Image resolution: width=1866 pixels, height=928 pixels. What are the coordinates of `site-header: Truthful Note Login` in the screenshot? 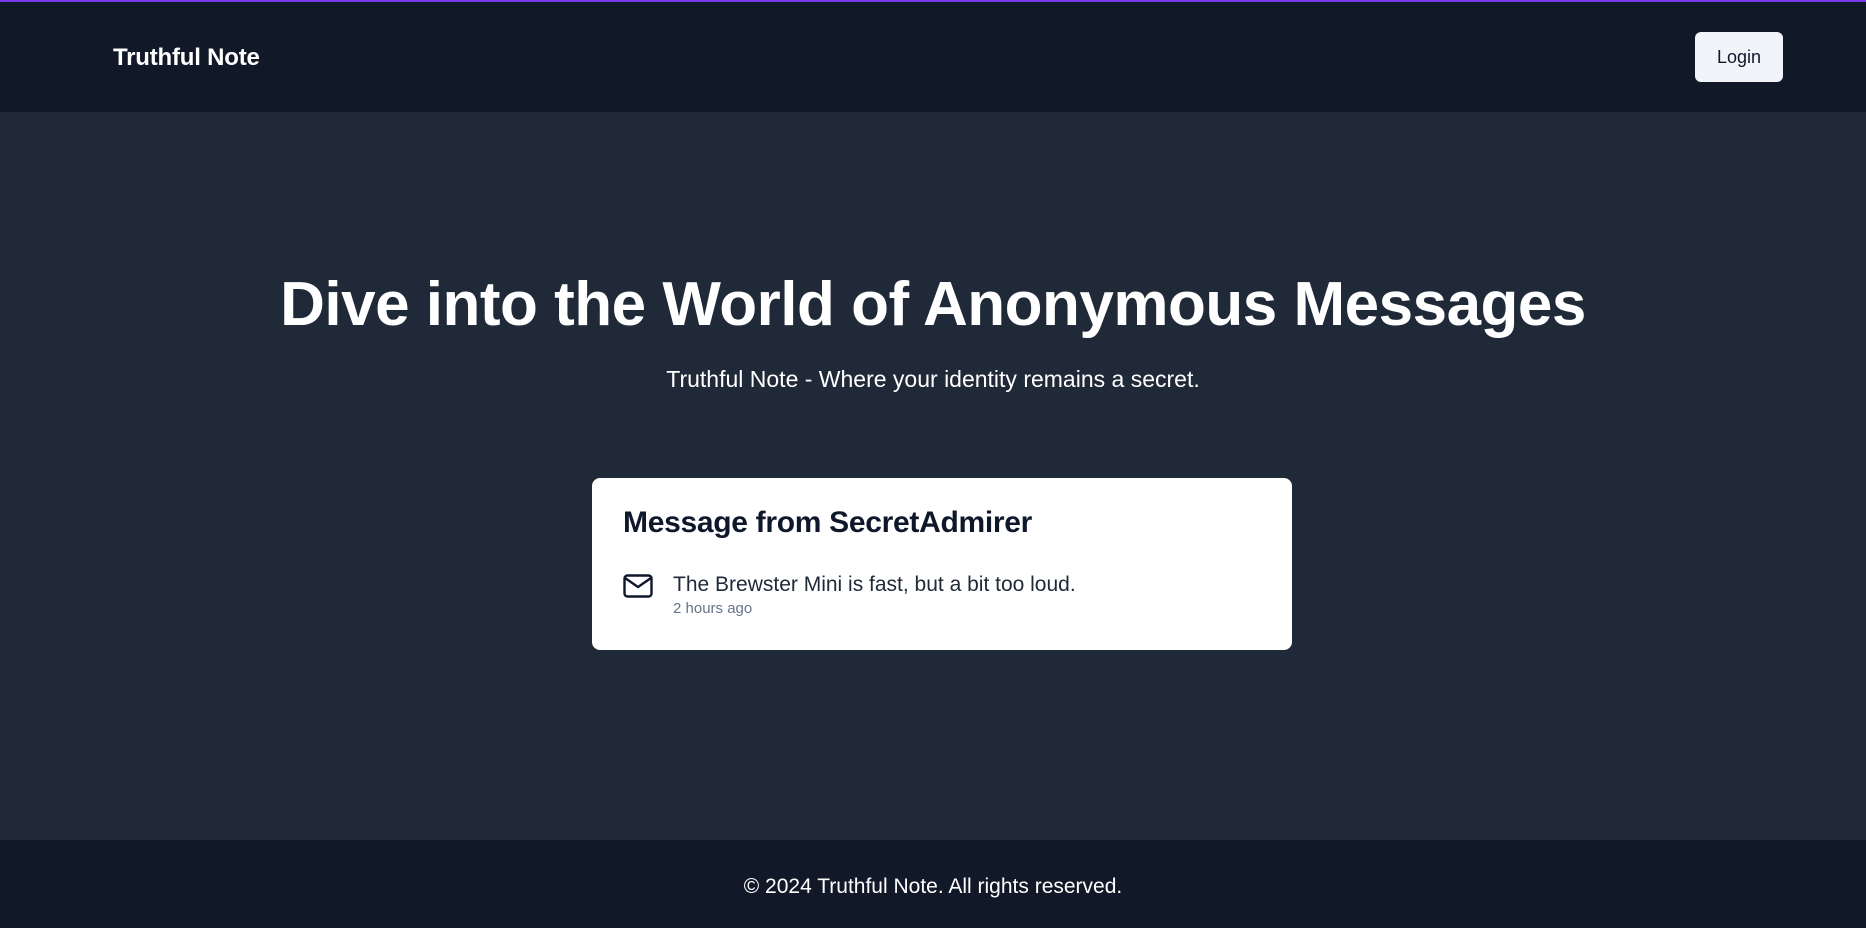 It's located at (933, 57).